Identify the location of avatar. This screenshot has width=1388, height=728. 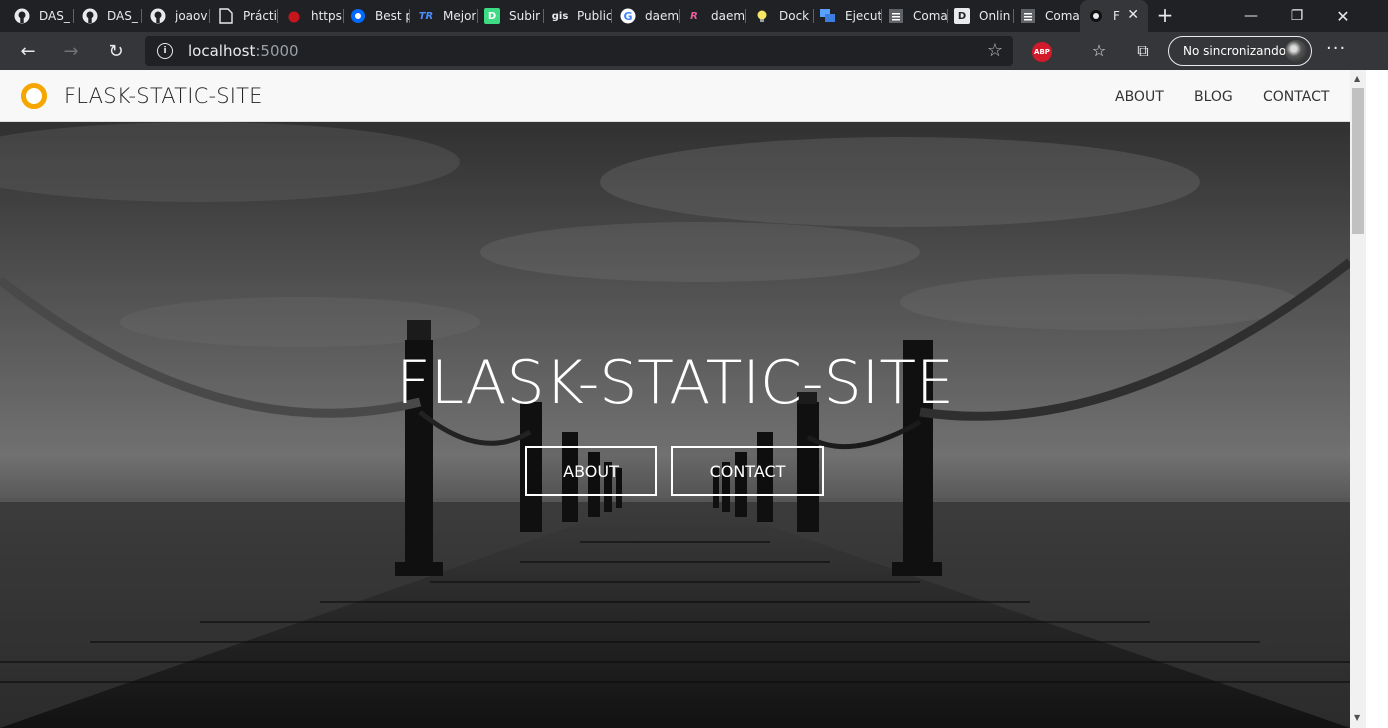
(1296, 51).